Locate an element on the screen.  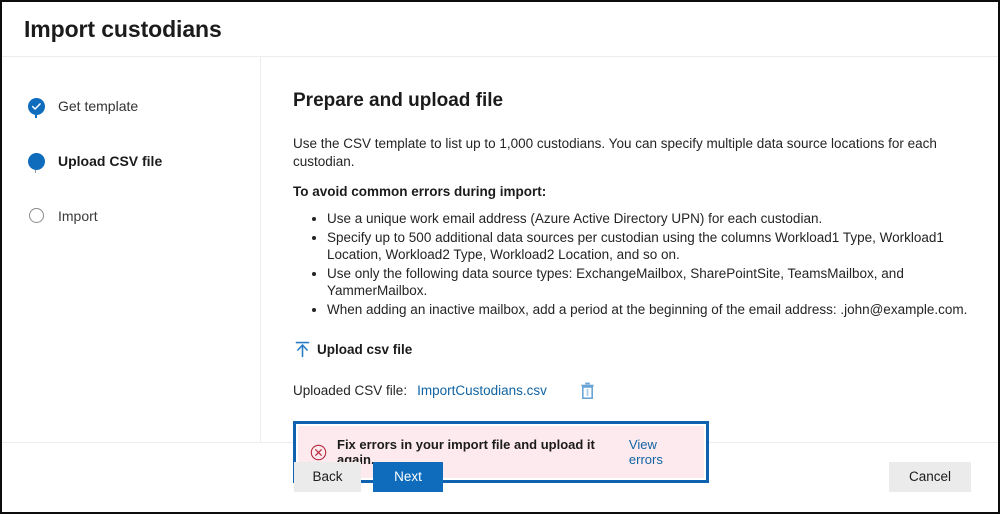
stepper: Get template Upload CSV file Import is located at coordinates (131, 163).